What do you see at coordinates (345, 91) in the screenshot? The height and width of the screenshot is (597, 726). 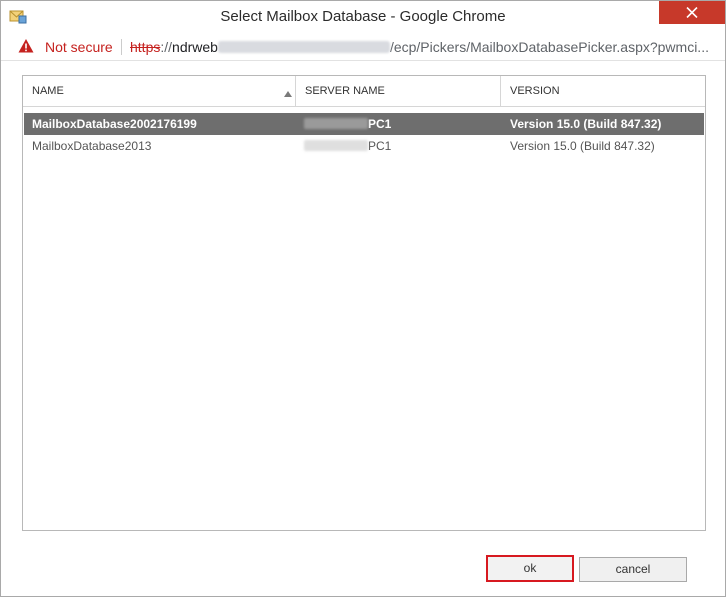 I see `column-header-label: SERVER NAME` at bounding box center [345, 91].